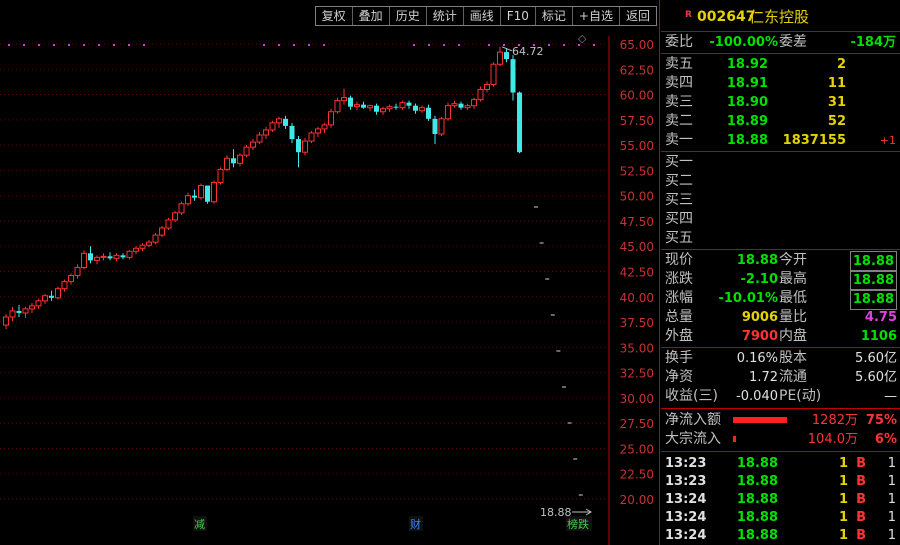  What do you see at coordinates (679, 140) in the screenshot?
I see `sell-label: 卖一` at bounding box center [679, 140].